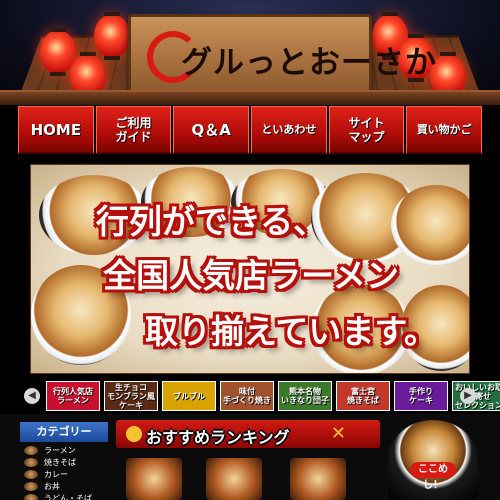 This screenshot has height=500, width=500. I want to click on nav-qa: Q＆A, so click(211, 130).